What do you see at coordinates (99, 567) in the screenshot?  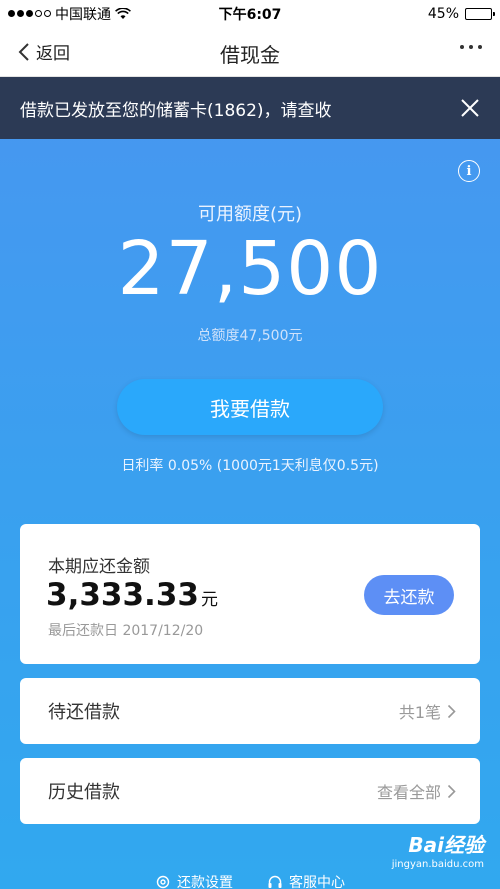 I see `due-amount-label: 本期应还金额` at bounding box center [99, 567].